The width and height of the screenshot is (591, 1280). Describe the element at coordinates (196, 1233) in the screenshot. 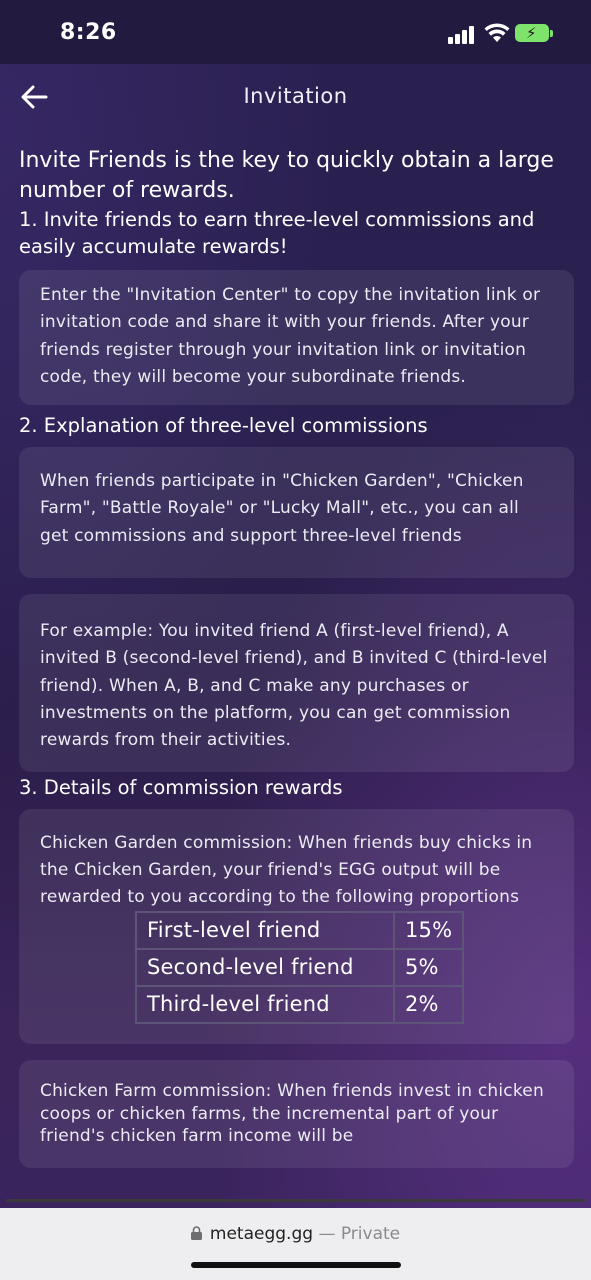

I see `lock-icon` at that location.